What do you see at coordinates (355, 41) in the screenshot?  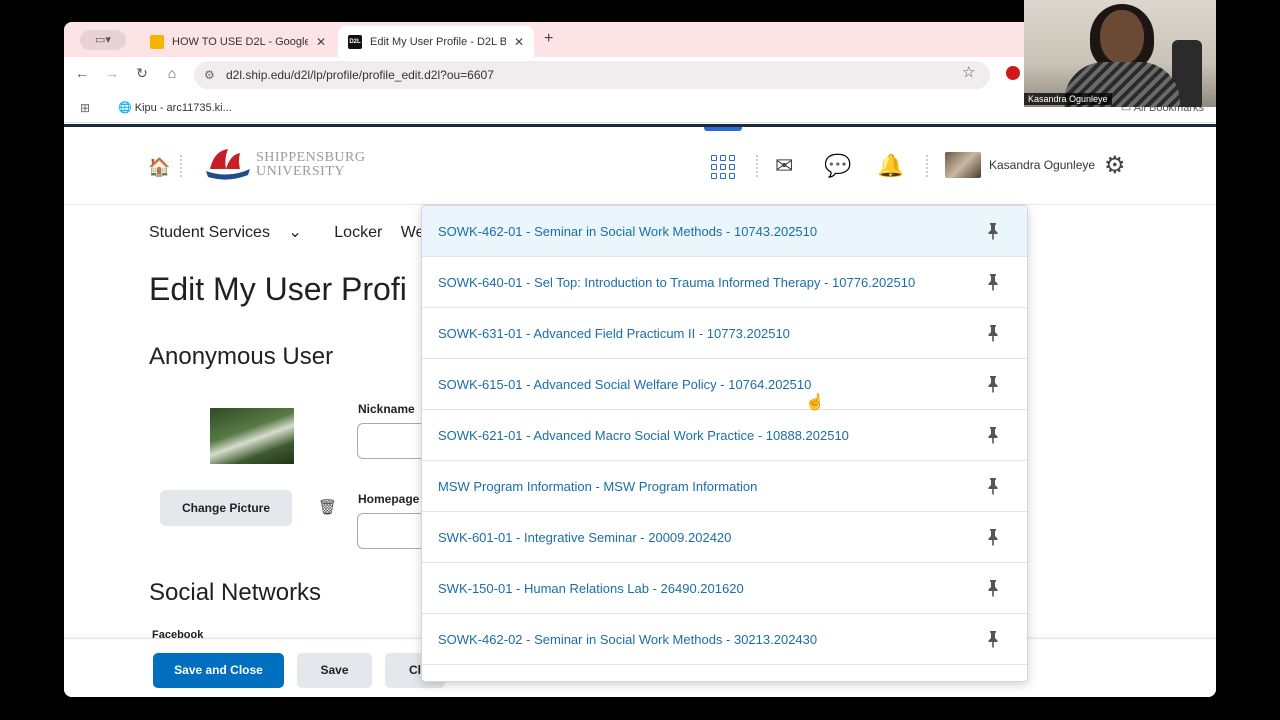 I see `d2l-favicon-icon: D2L` at bounding box center [355, 41].